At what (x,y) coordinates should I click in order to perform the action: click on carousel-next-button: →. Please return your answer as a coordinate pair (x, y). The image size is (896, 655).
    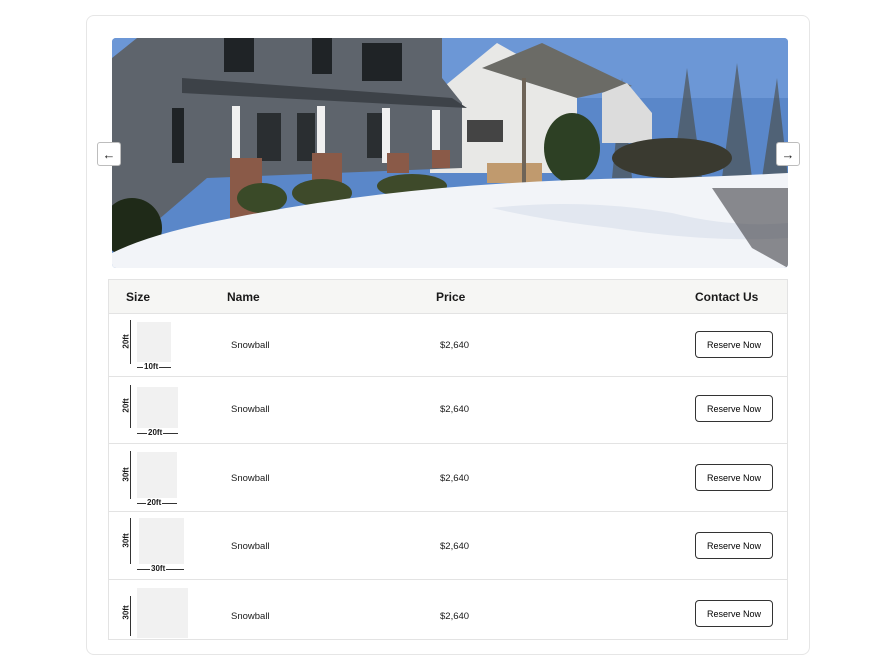
    Looking at the image, I should click on (788, 154).